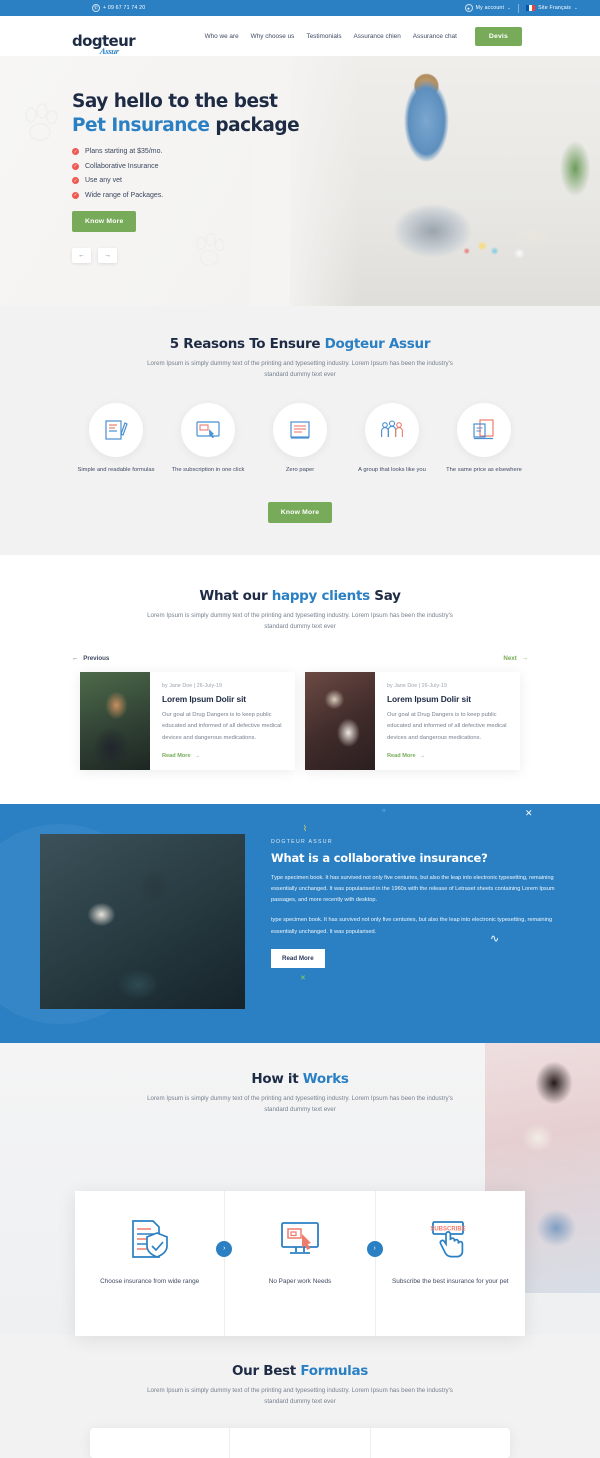 The width and height of the screenshot is (600, 1458). What do you see at coordinates (208, 429) in the screenshot?
I see `monitor-click-icon` at bounding box center [208, 429].